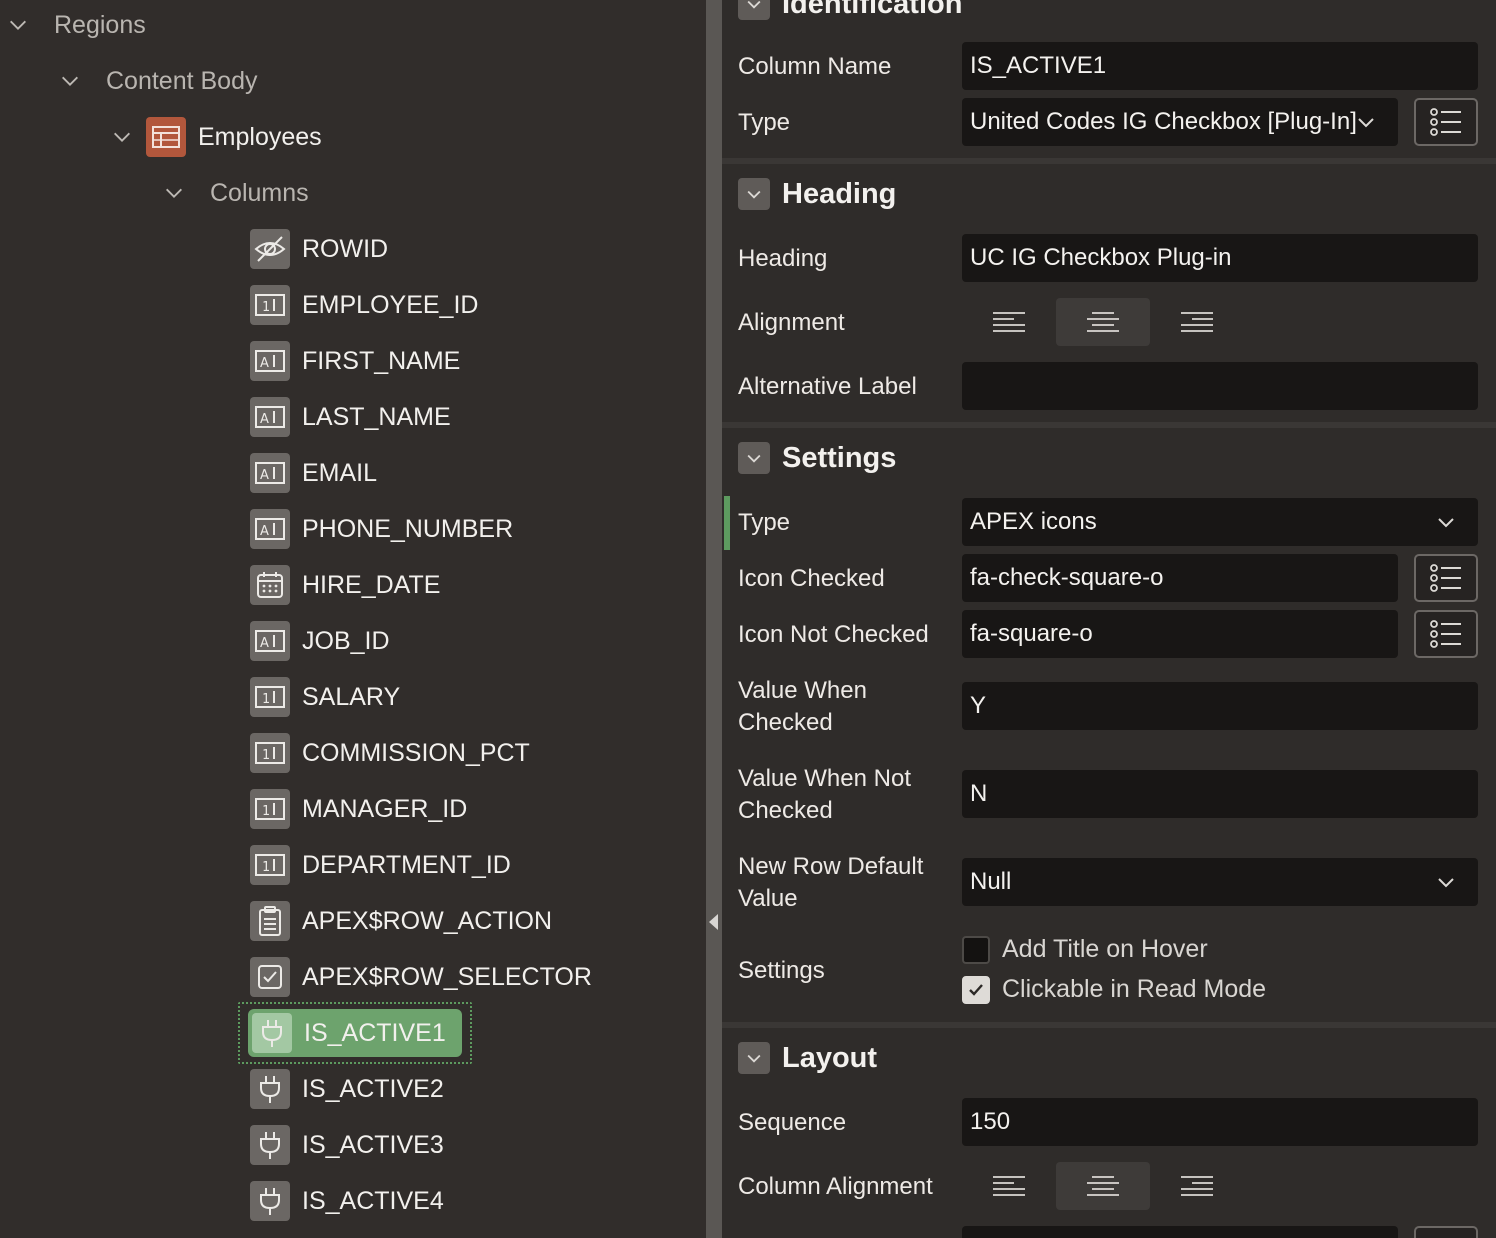 Image resolution: width=1496 pixels, height=1238 pixels. I want to click on section-title: Settings, so click(839, 457).